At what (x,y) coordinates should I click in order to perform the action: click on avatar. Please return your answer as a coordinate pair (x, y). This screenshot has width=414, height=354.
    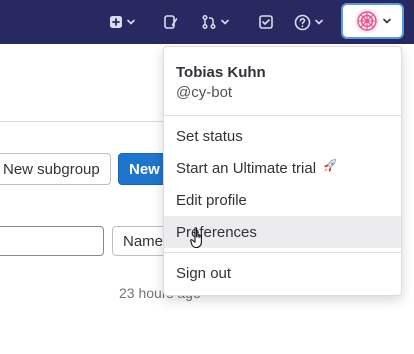
    Looking at the image, I should click on (366, 21).